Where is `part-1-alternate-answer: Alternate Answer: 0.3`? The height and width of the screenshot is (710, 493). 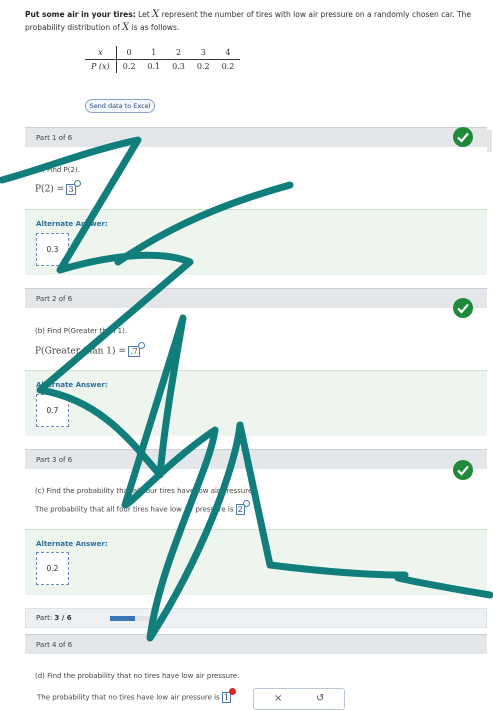 part-1-alternate-answer: Alternate Answer: 0.3 is located at coordinates (256, 242).